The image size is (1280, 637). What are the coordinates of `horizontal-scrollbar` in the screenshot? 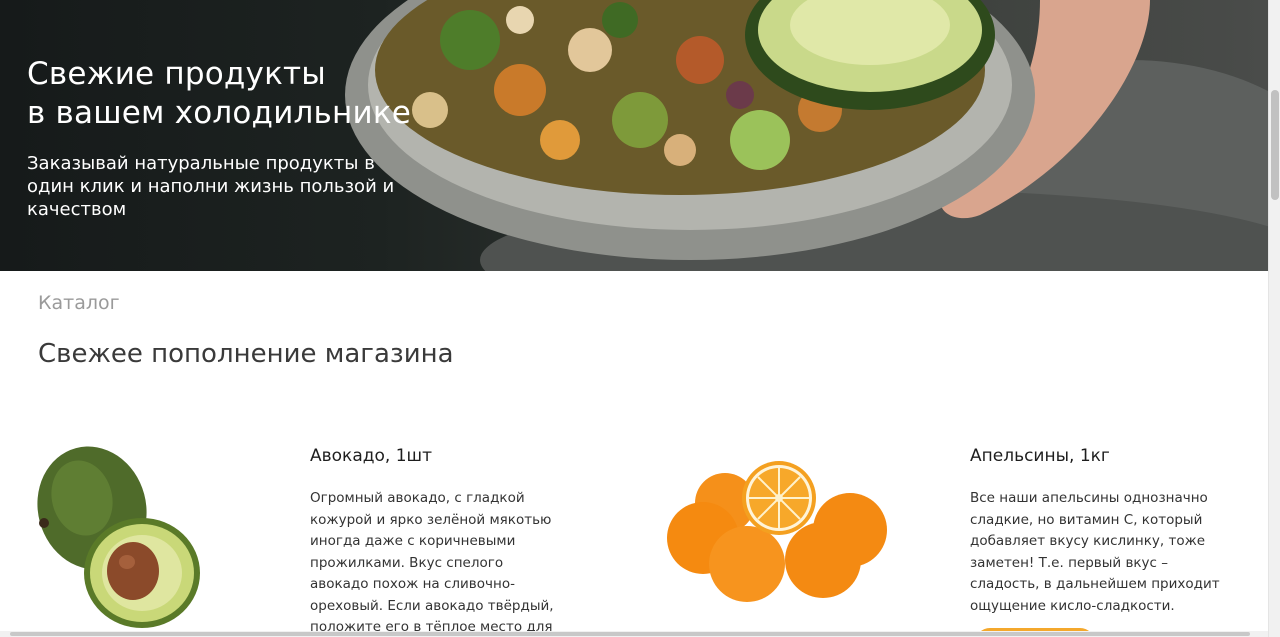 It's located at (634, 634).